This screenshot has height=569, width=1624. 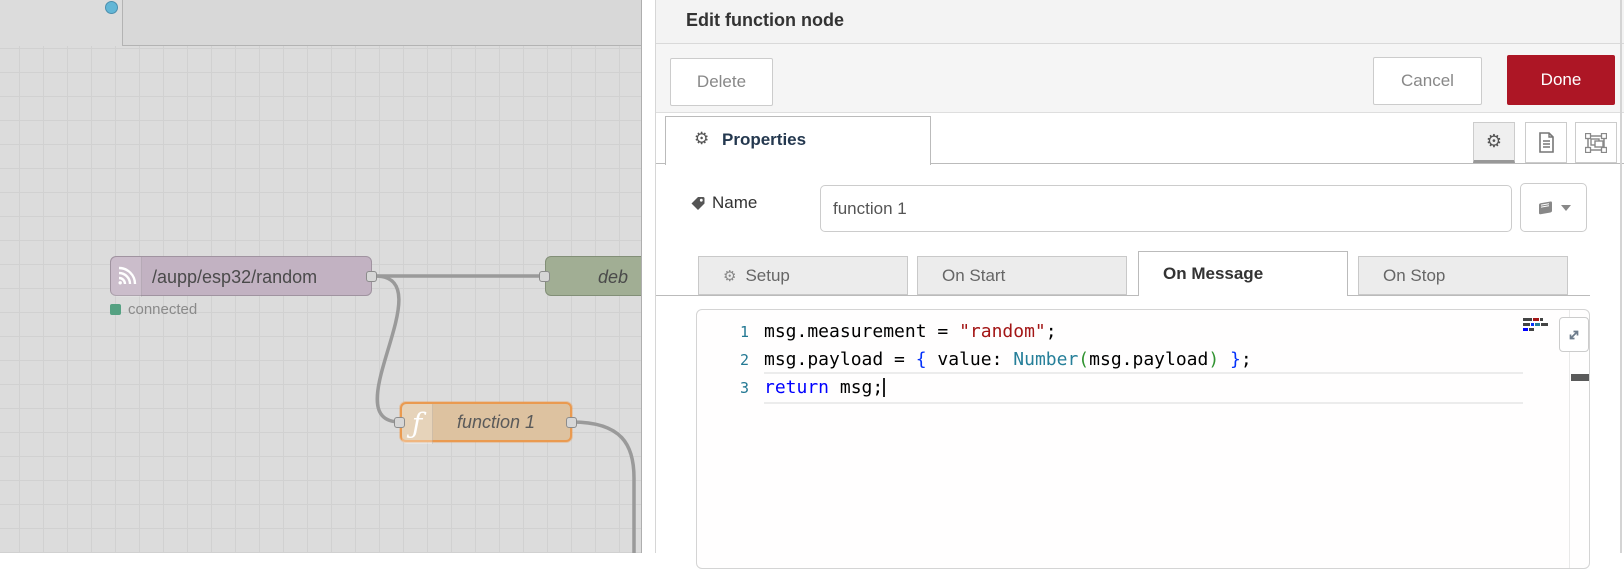 I want to click on done-button: Done, so click(x=1561, y=80).